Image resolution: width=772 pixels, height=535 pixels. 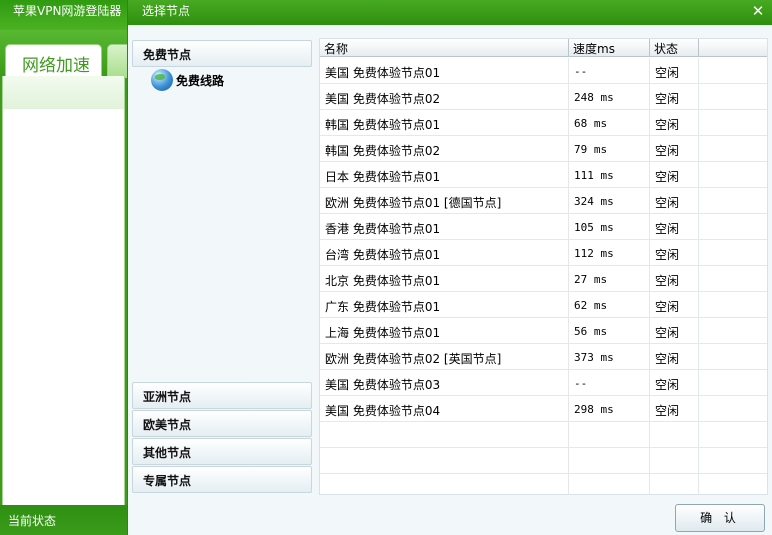 What do you see at coordinates (609, 123) in the screenshot?
I see `node-speed-cell: 68 ms` at bounding box center [609, 123].